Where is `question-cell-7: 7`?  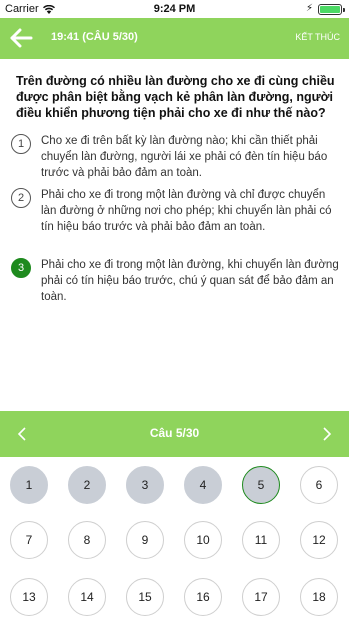 question-cell-7: 7 is located at coordinates (29, 540).